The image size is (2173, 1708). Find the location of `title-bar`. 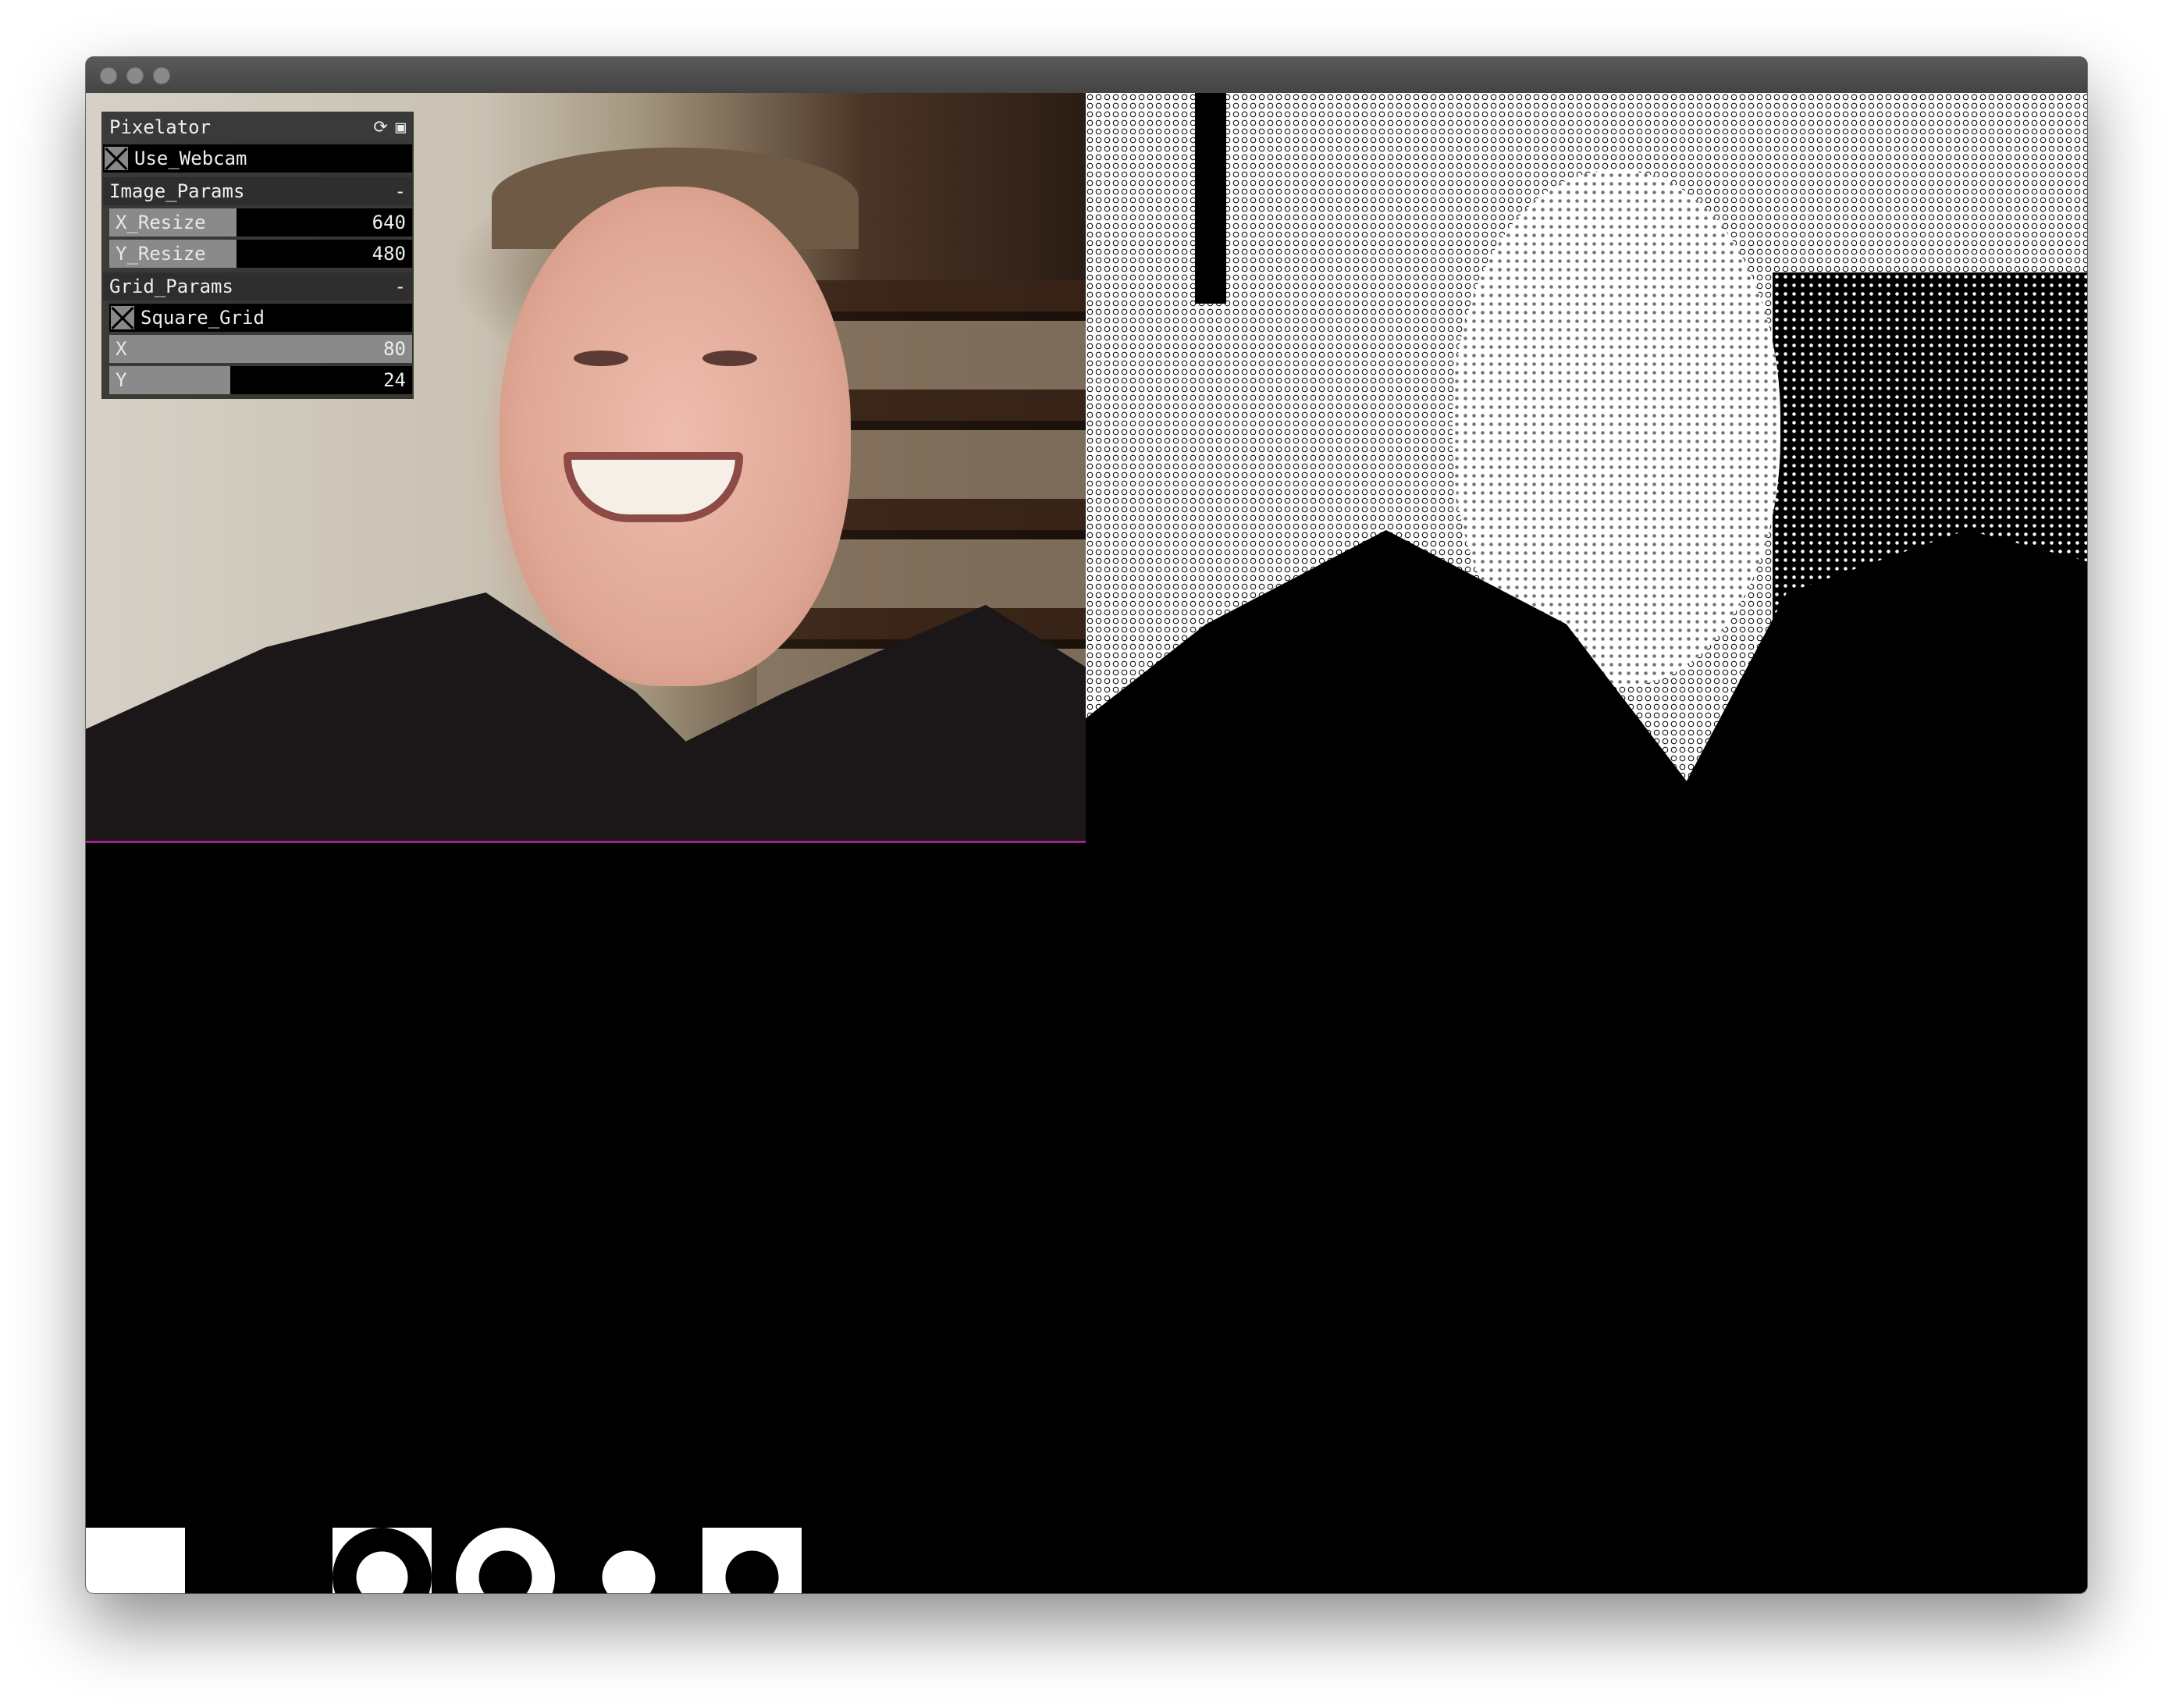

title-bar is located at coordinates (1086, 75).